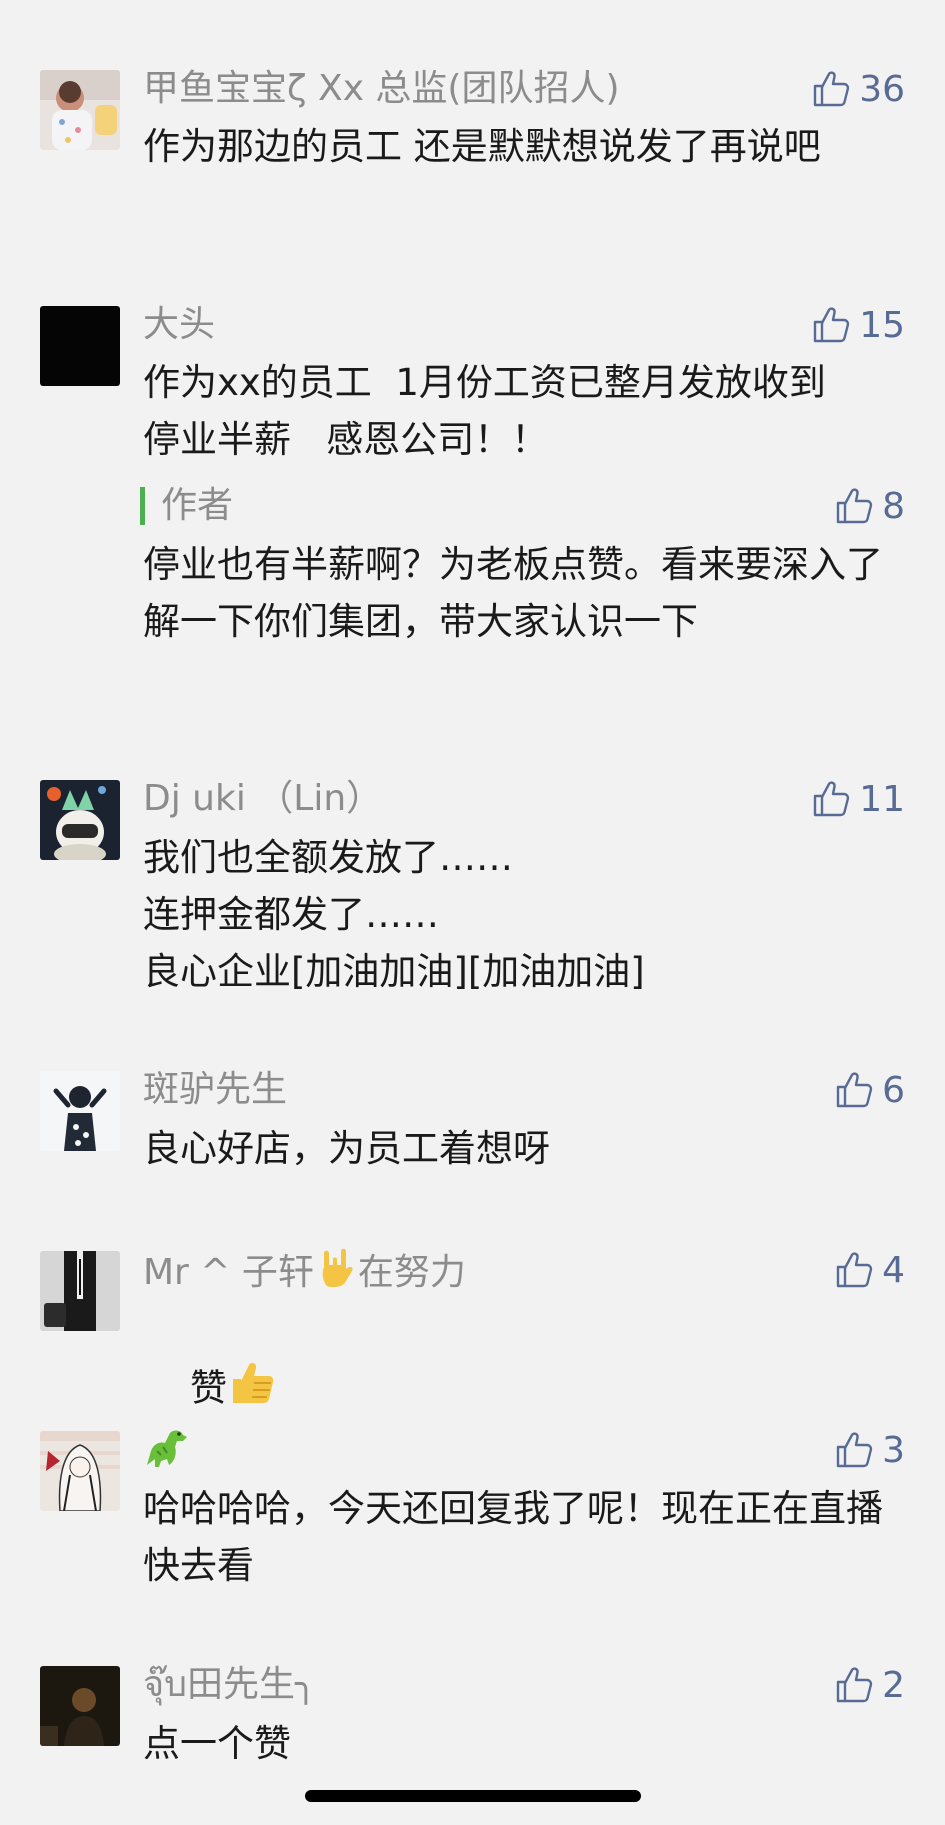 The image size is (945, 1825). What do you see at coordinates (513, 593) in the screenshot?
I see `author-reply-text: 停业也有半薪啊？为老板点赞。看来要深入了解一下你们集团，带大家认识一下` at bounding box center [513, 593].